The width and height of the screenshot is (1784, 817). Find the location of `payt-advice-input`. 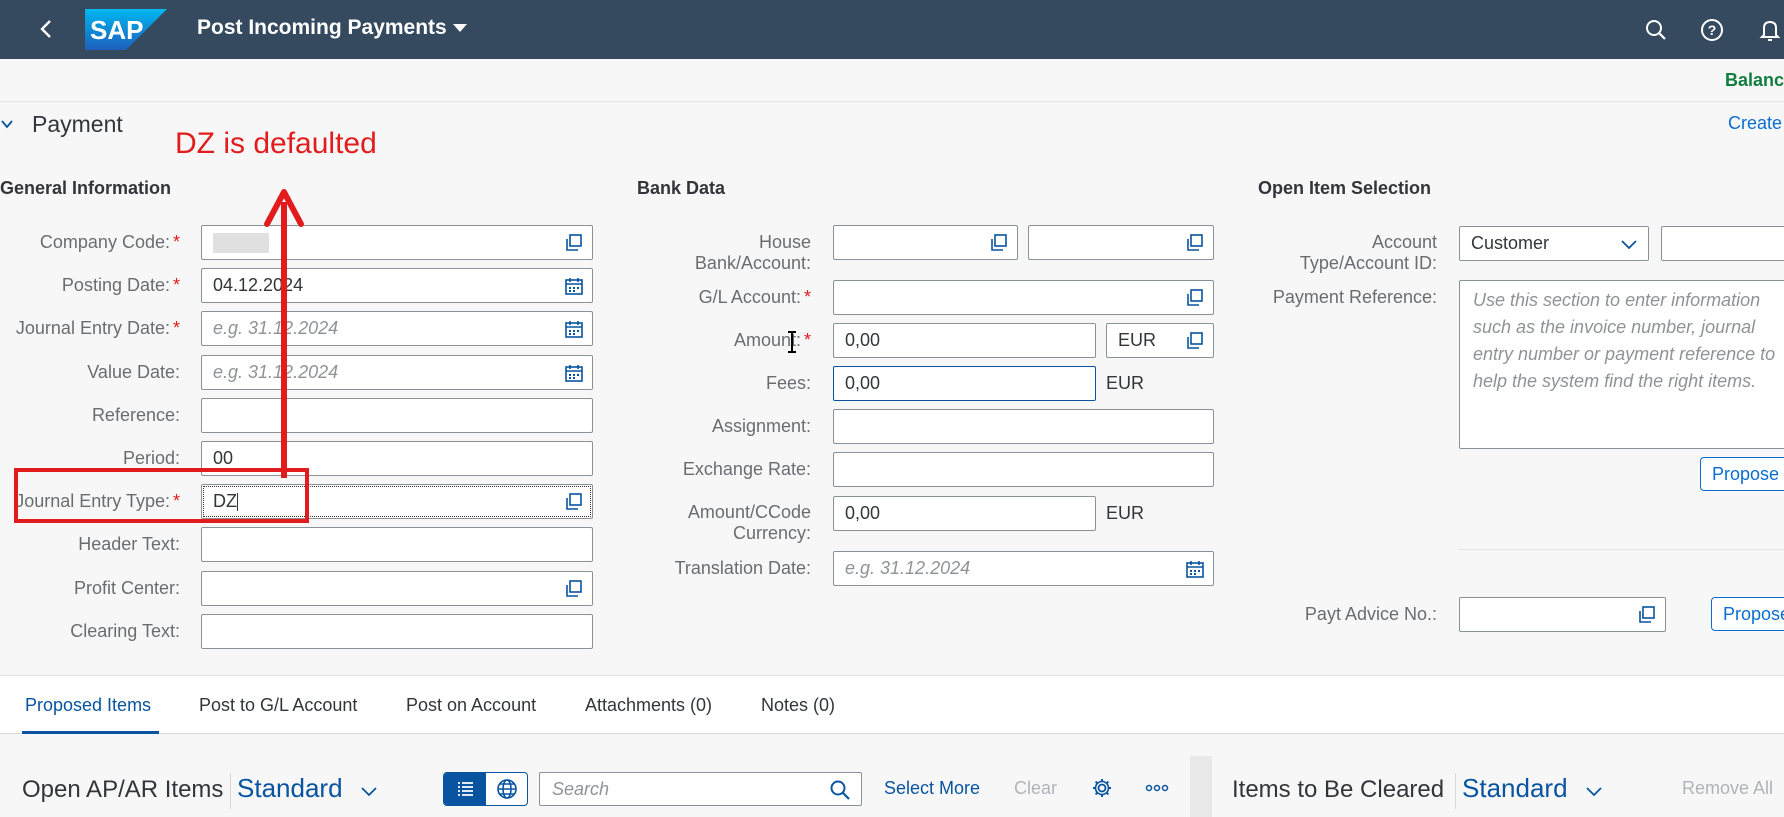

payt-advice-input is located at coordinates (1562, 614).